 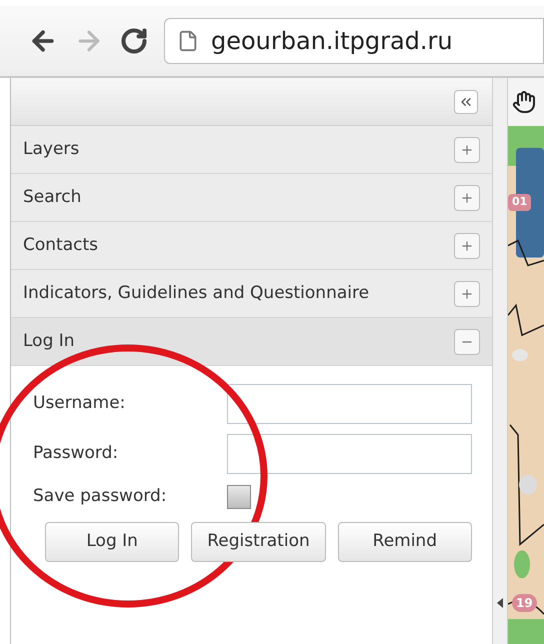 What do you see at coordinates (52, 197) in the screenshot?
I see `section-title: Search` at bounding box center [52, 197].